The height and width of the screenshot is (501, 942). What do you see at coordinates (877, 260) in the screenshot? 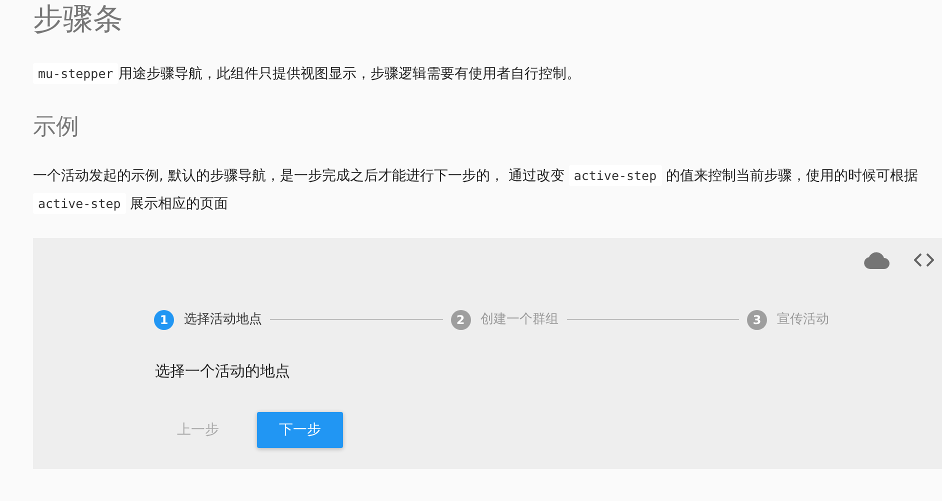
I see `cloud-icon` at bounding box center [877, 260].